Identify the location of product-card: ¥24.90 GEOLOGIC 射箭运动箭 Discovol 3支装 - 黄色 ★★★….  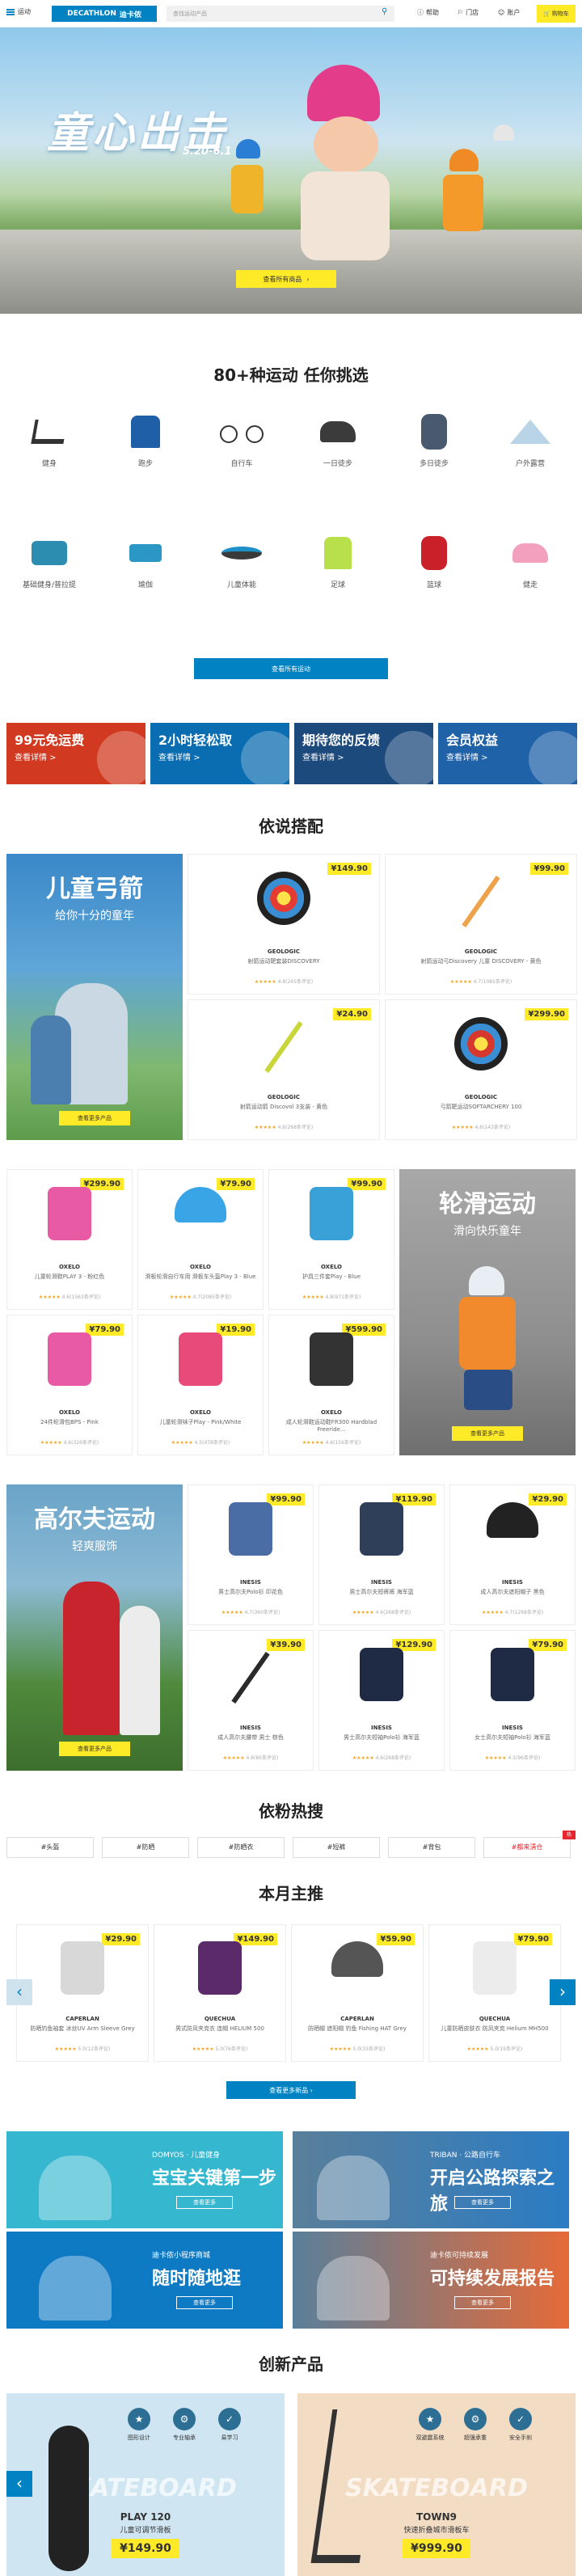
(284, 1069).